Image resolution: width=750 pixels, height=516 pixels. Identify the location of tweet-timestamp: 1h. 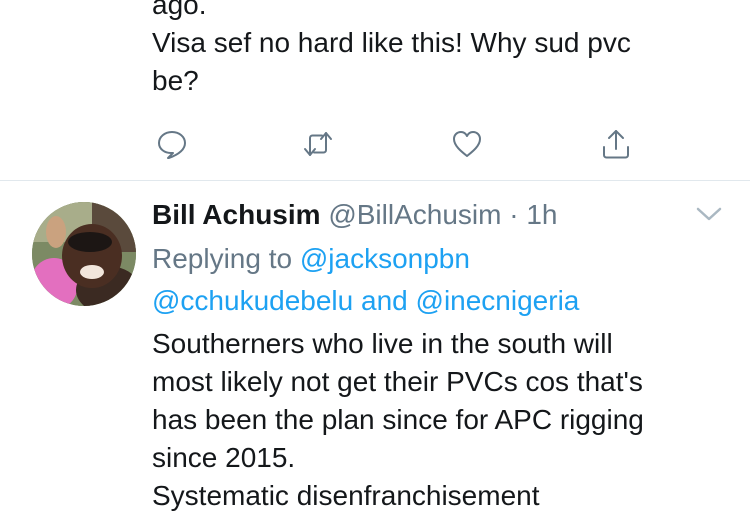
(541, 214).